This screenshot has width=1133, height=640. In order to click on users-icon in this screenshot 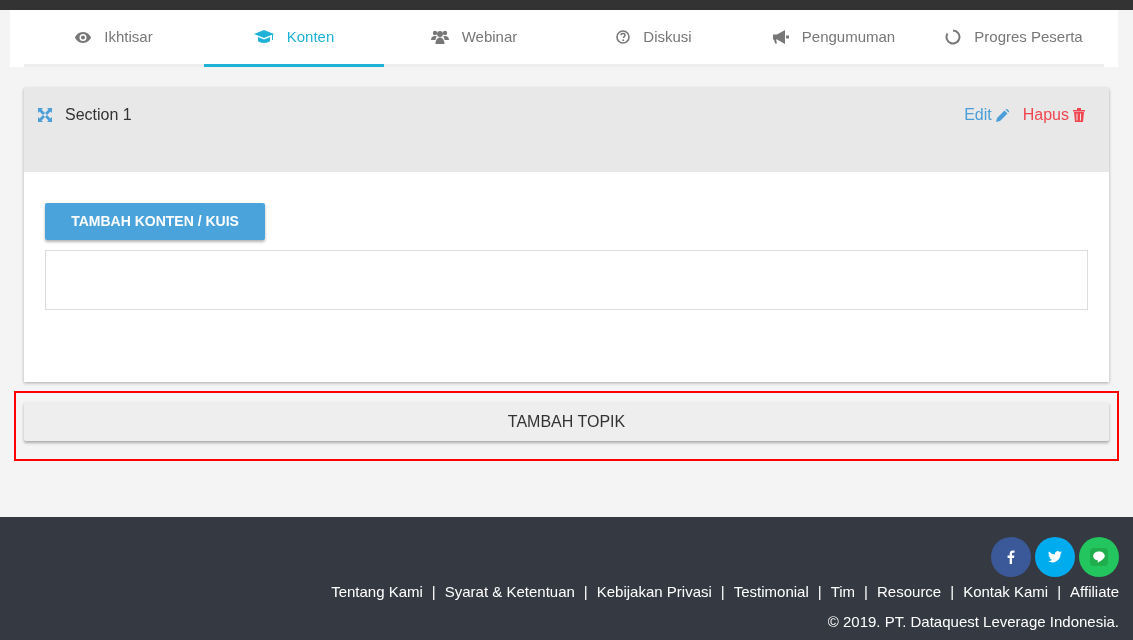, I will do `click(439, 37)`.